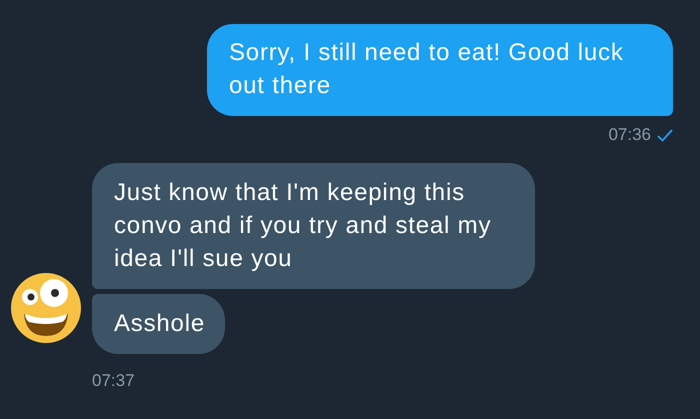  I want to click on message-bubble: Asshole, so click(158, 324).